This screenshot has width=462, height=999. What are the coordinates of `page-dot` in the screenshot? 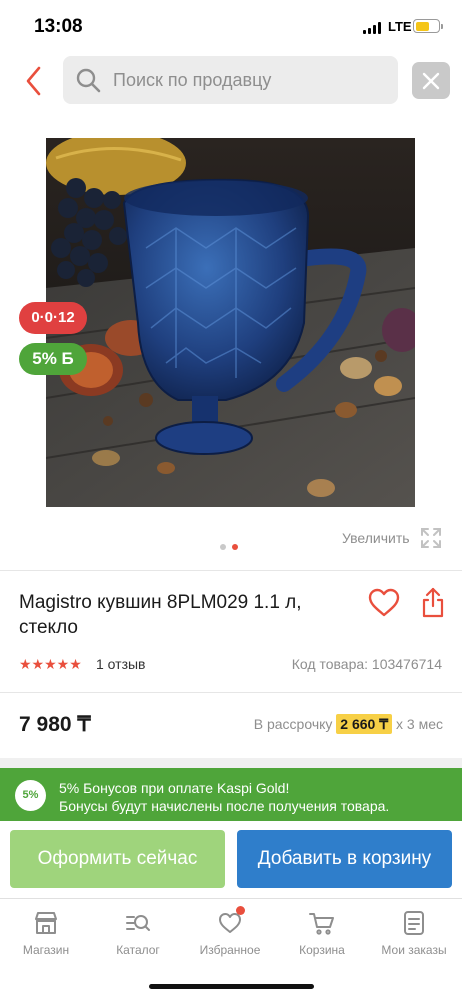 It's located at (223, 547).